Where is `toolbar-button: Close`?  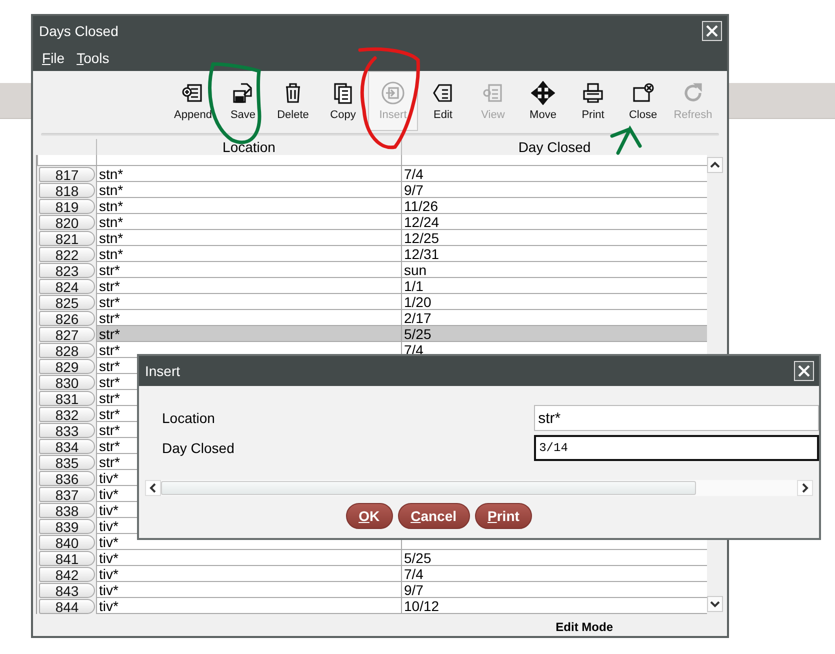 toolbar-button: Close is located at coordinates (643, 101).